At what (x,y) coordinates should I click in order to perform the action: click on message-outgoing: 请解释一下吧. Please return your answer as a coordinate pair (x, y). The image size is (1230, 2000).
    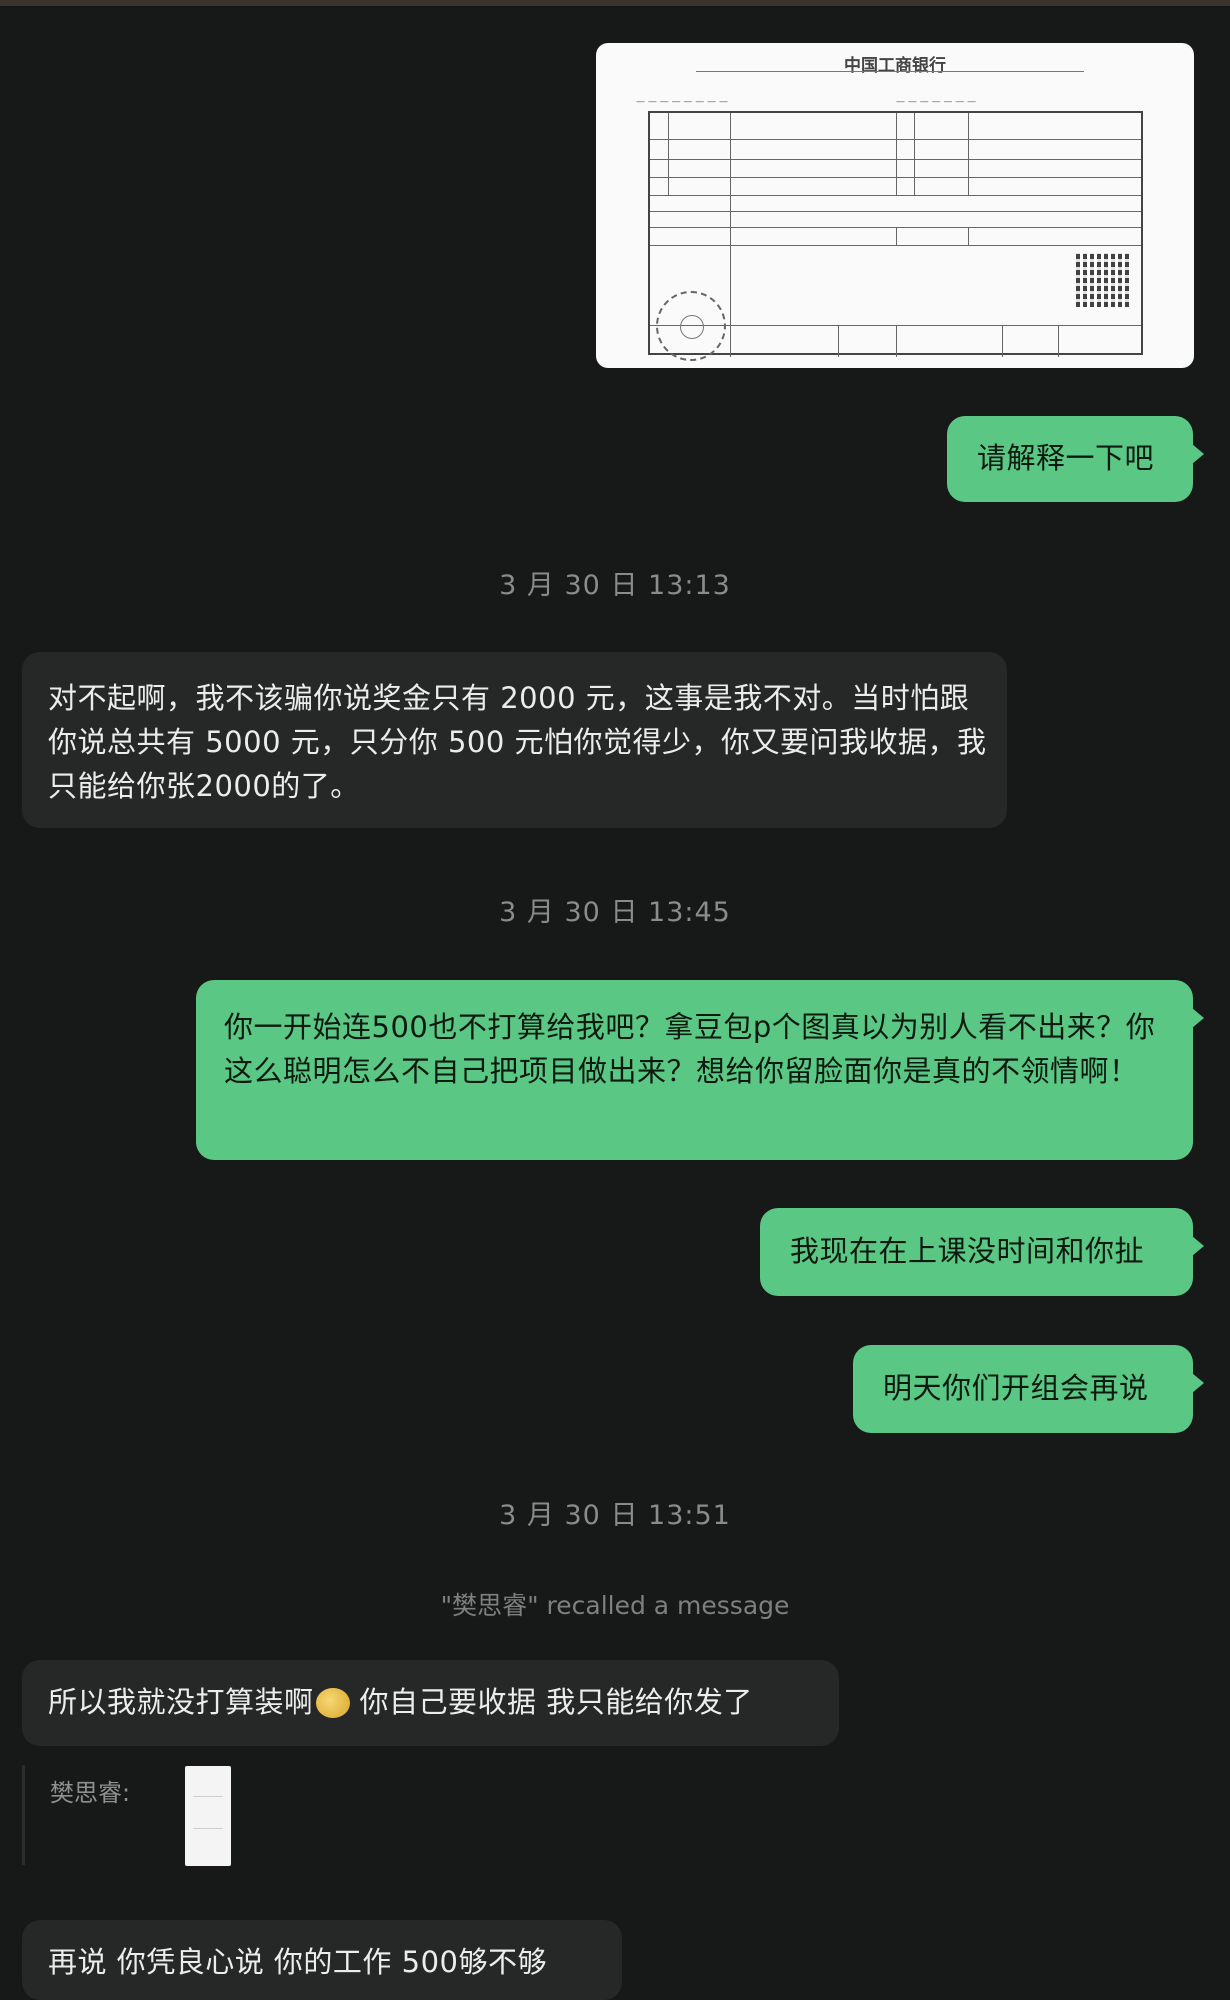
    Looking at the image, I should click on (1075, 459).